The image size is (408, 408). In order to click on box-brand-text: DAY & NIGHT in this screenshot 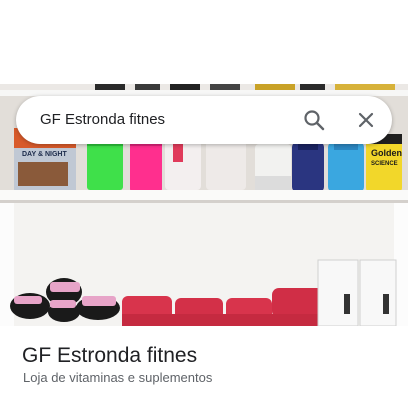, I will do `click(44, 154)`.